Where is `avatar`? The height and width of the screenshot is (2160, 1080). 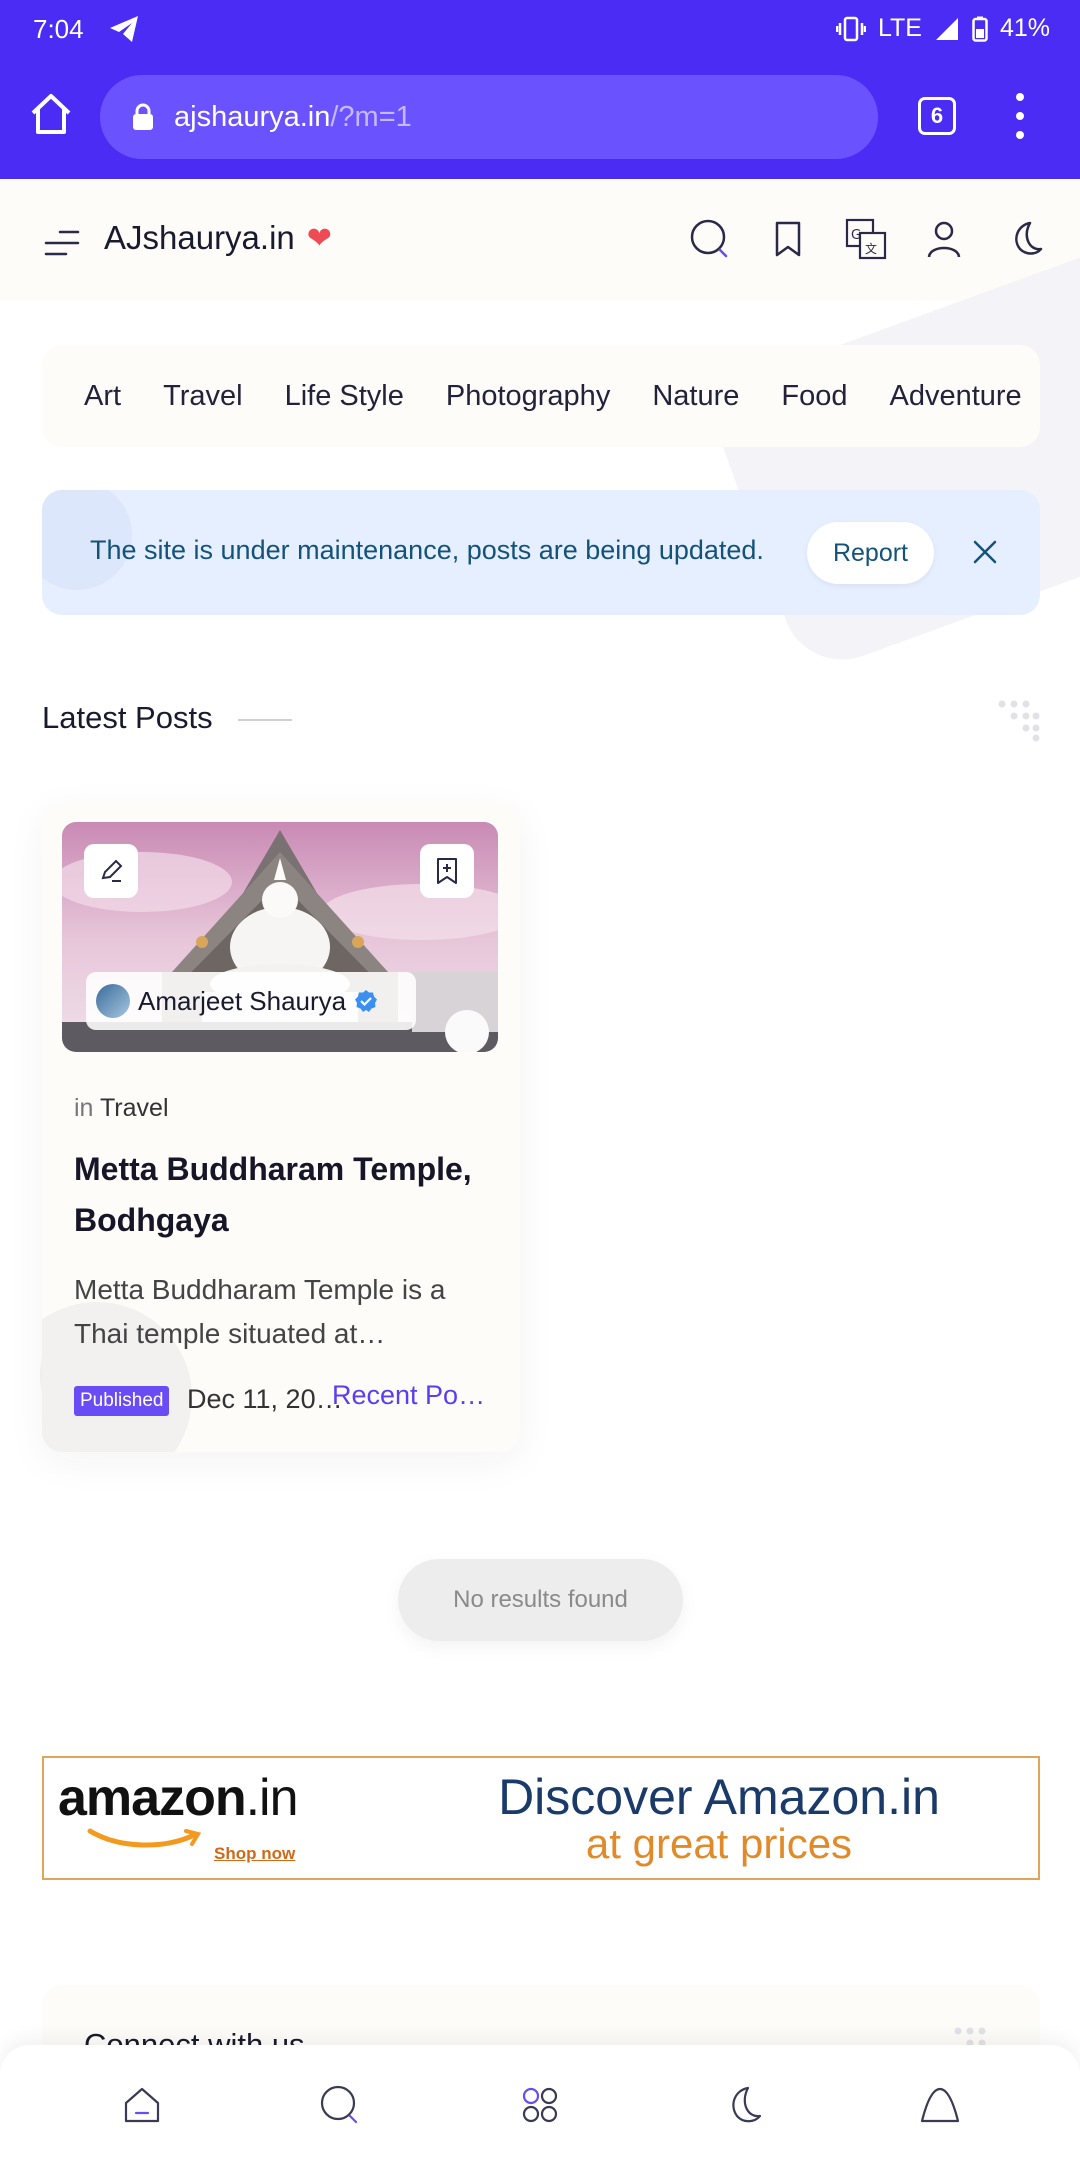 avatar is located at coordinates (113, 1001).